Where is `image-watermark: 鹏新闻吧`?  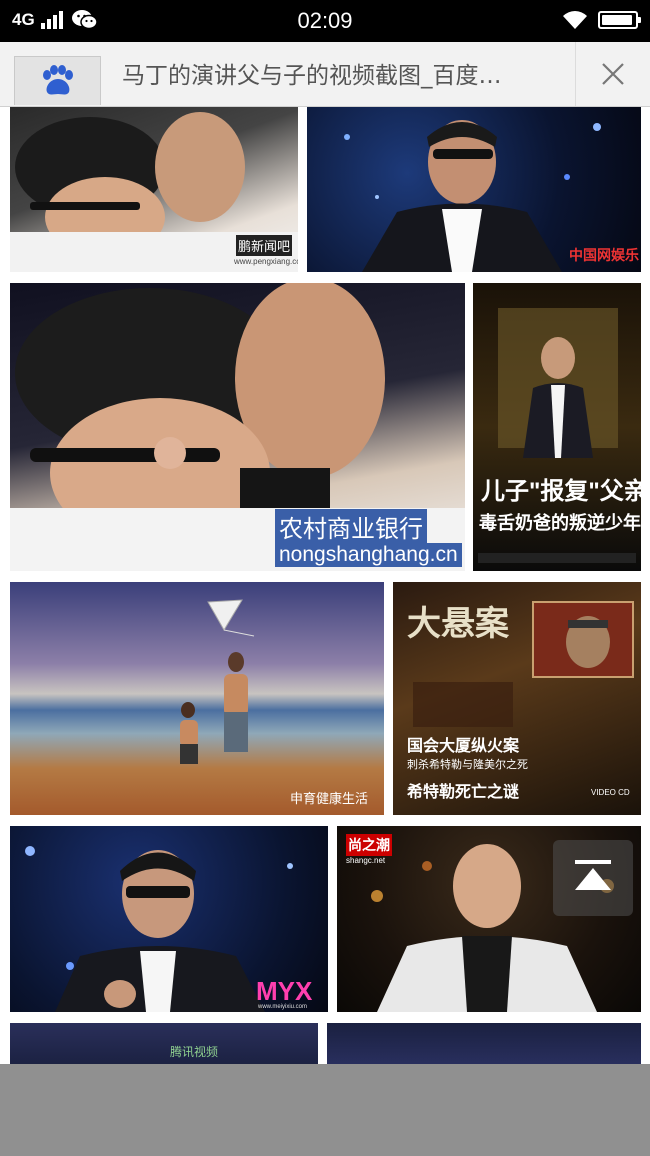
image-watermark: 鹏新闻吧 is located at coordinates (264, 245).